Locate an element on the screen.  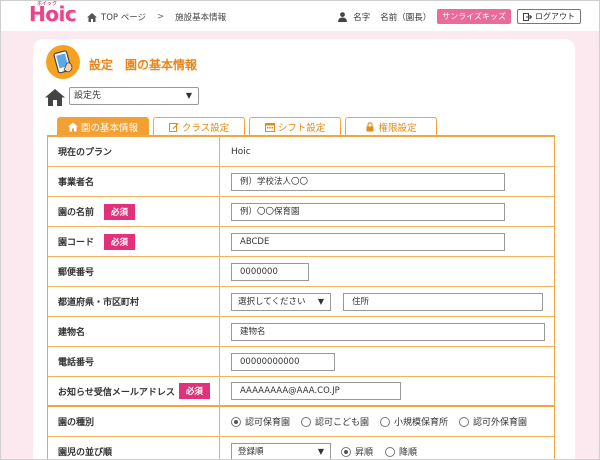
tab-permission-settings: 権限設定 is located at coordinates (391, 126).